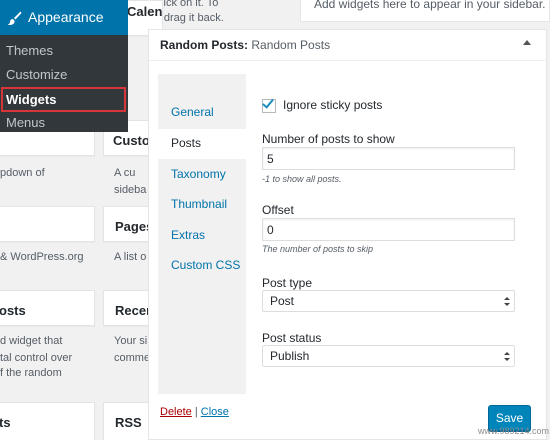 This screenshot has height=440, width=550. I want to click on tab-general: General, so click(192, 112).